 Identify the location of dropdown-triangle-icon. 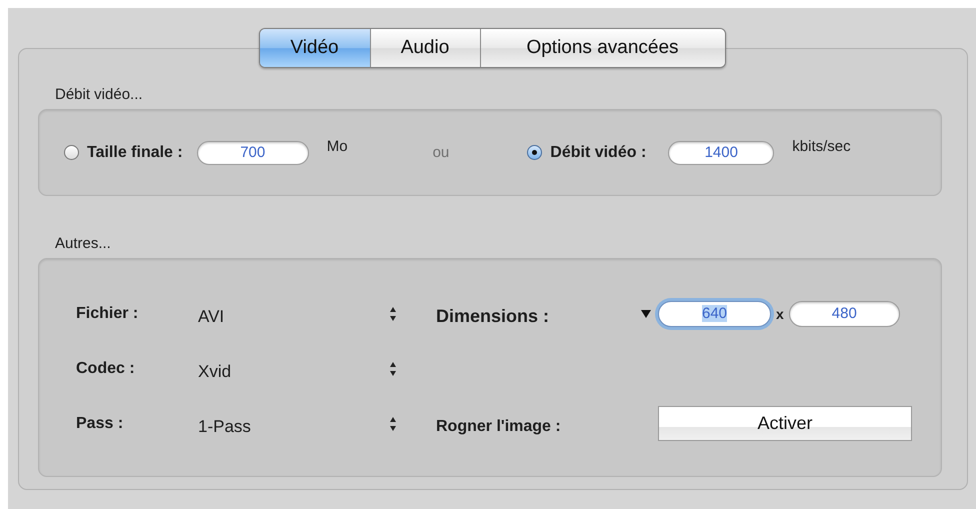
(646, 314).